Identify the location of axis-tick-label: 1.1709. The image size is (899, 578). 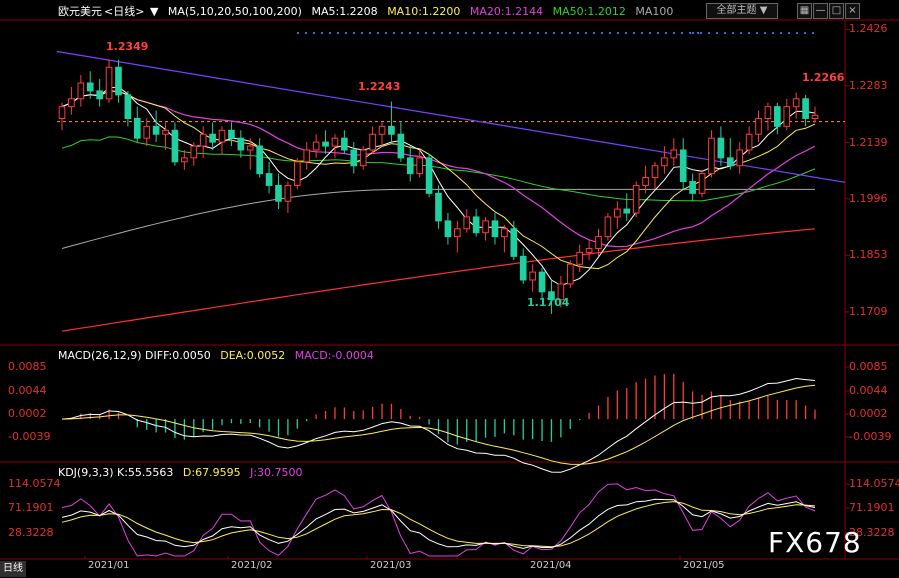
(868, 311).